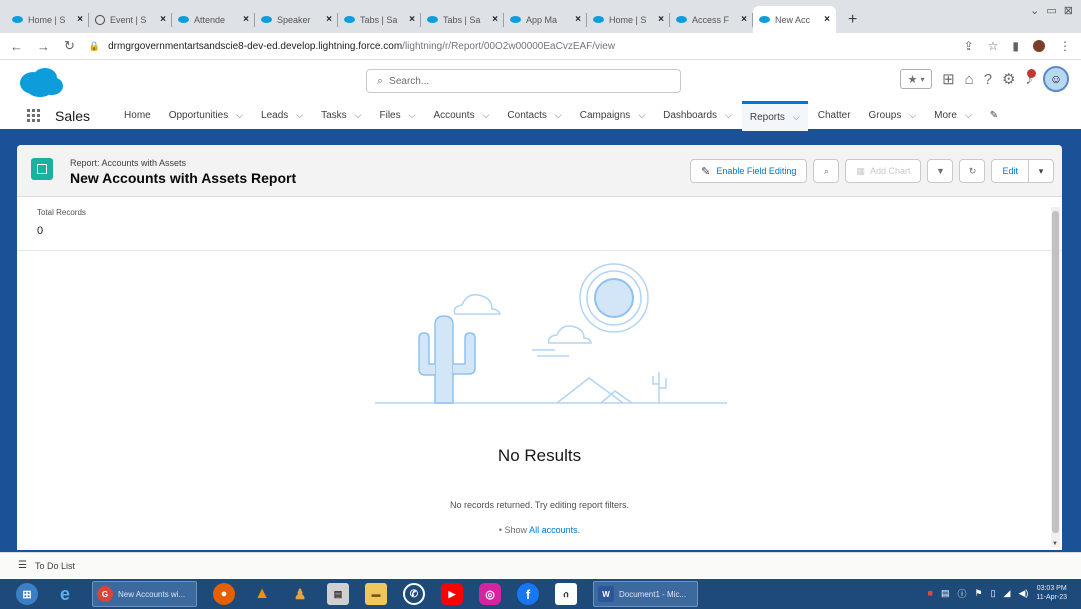 The image size is (1081, 609). I want to click on user-avatar: ☺, so click(1056, 79).